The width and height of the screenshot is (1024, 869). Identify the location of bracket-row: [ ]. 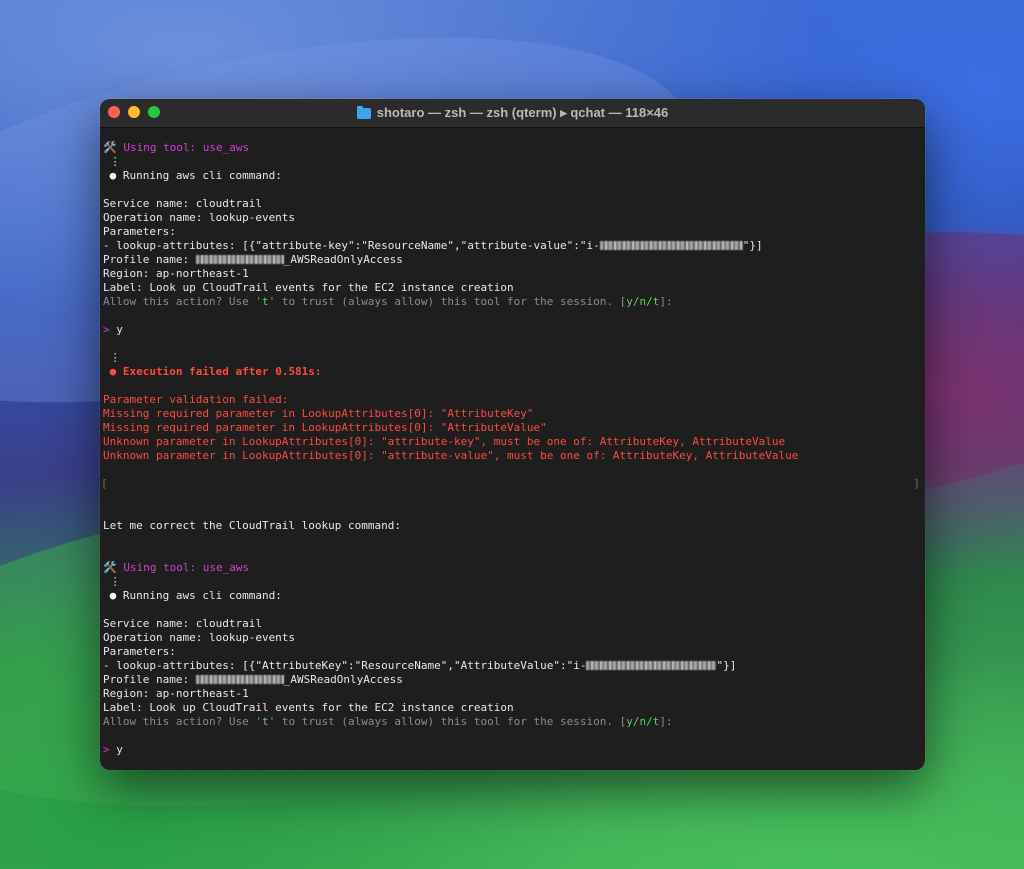
(511, 484).